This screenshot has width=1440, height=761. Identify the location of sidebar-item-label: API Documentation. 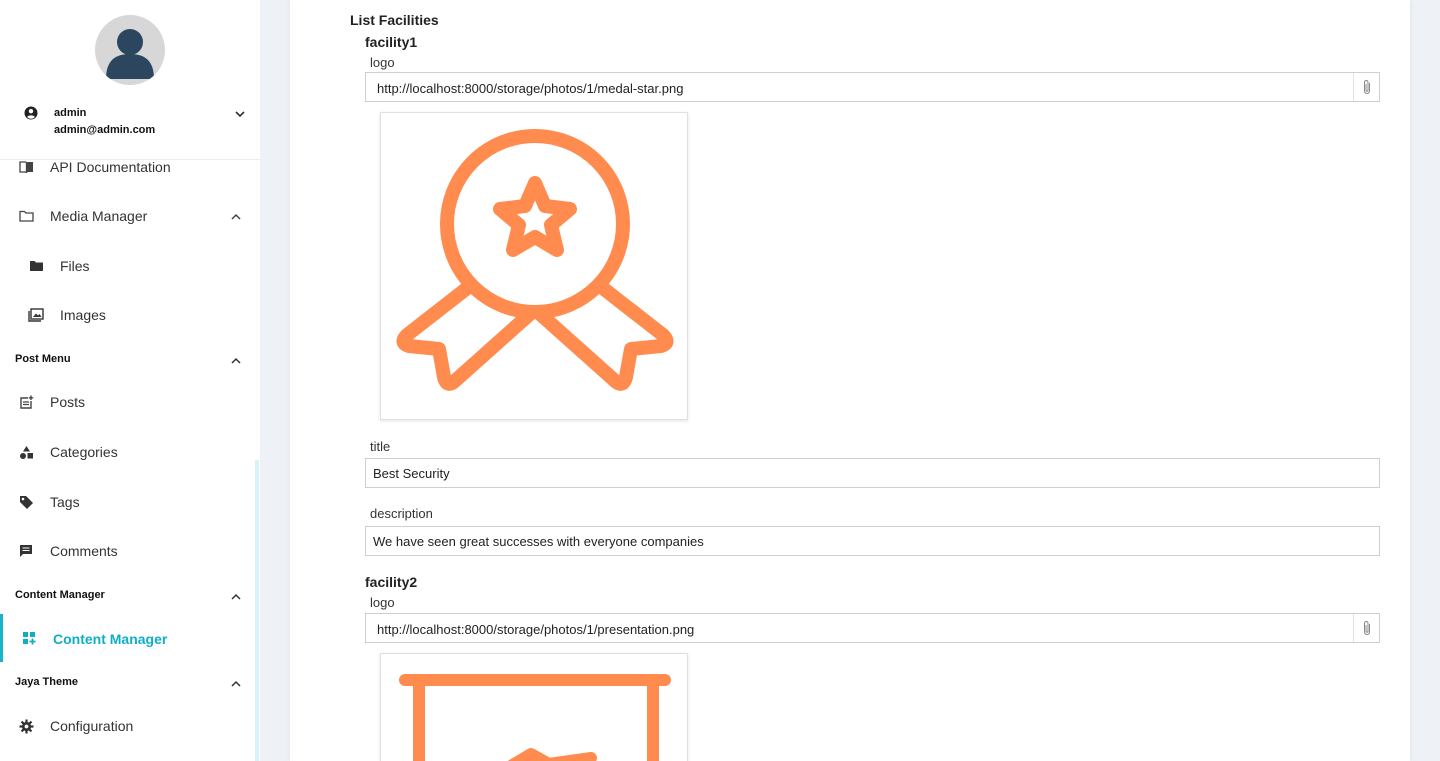
(110, 167).